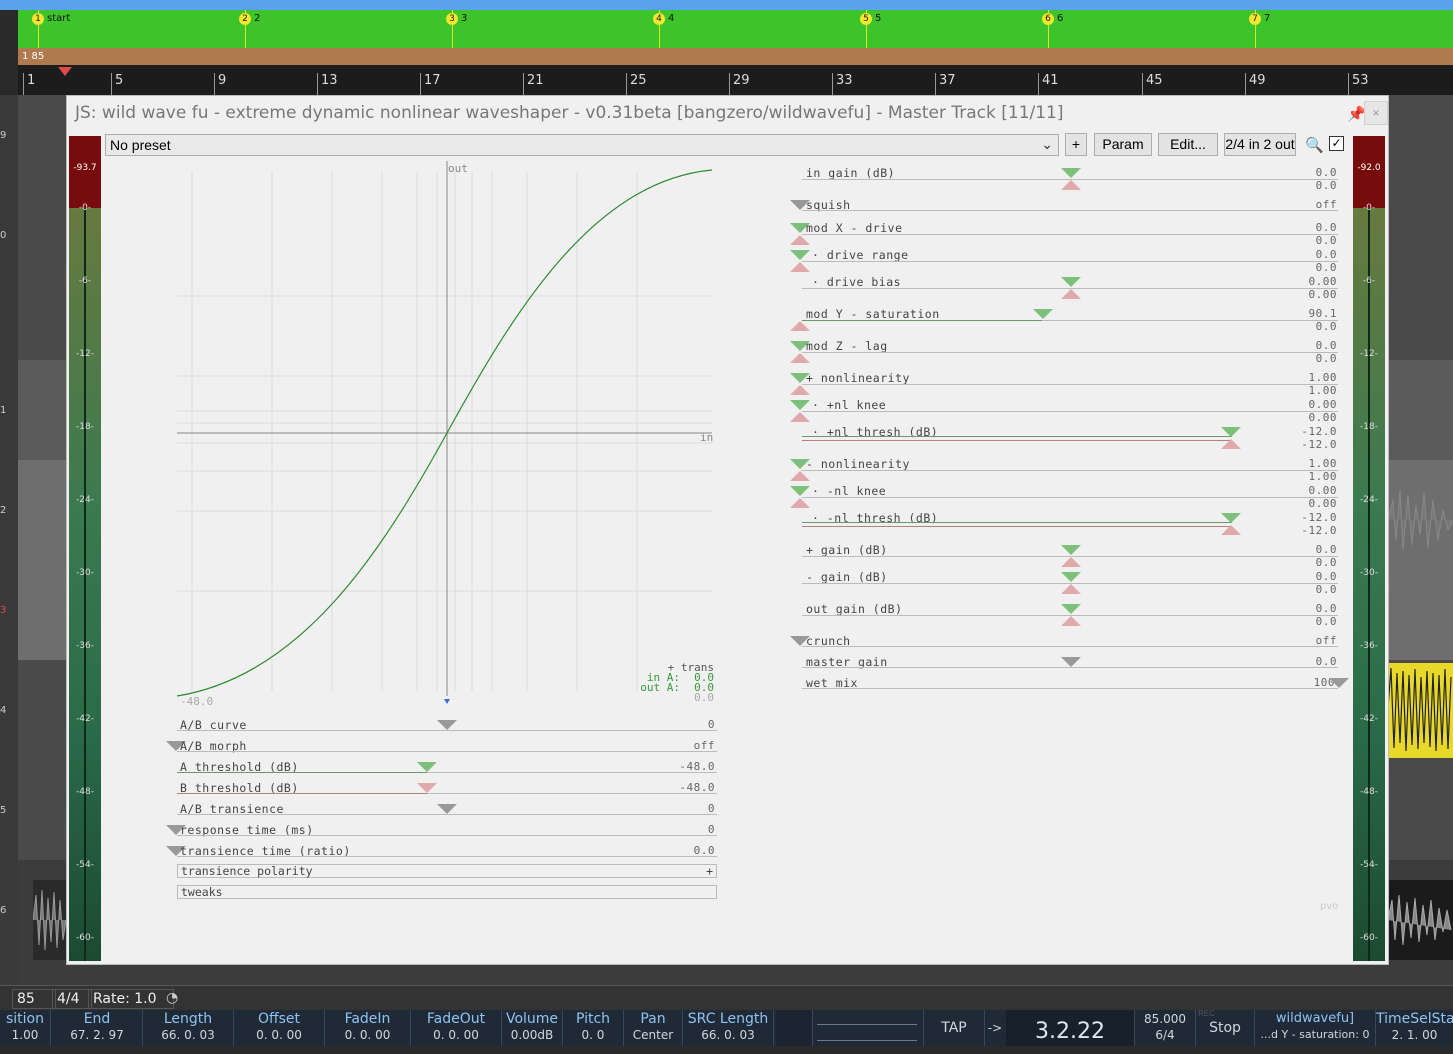 The width and height of the screenshot is (1453, 1054). Describe the element at coordinates (464, 18) in the screenshot. I see `marker-label: 3` at that location.